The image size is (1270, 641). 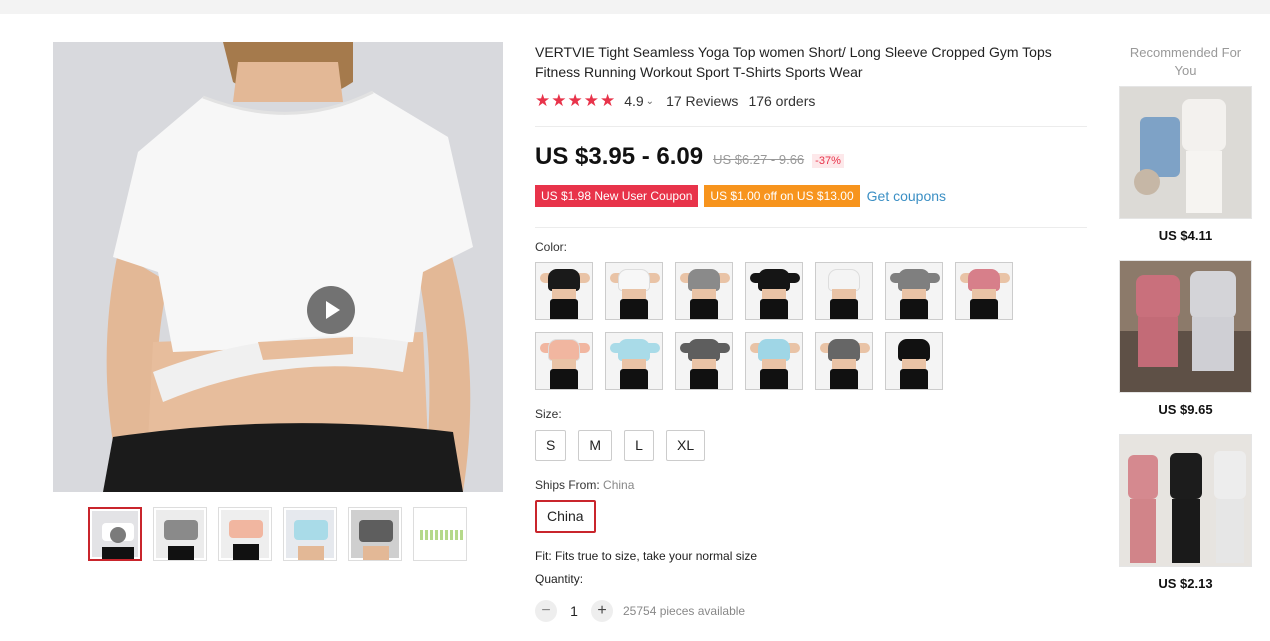 I want to click on size-options: S M L XL, so click(x=620, y=445).